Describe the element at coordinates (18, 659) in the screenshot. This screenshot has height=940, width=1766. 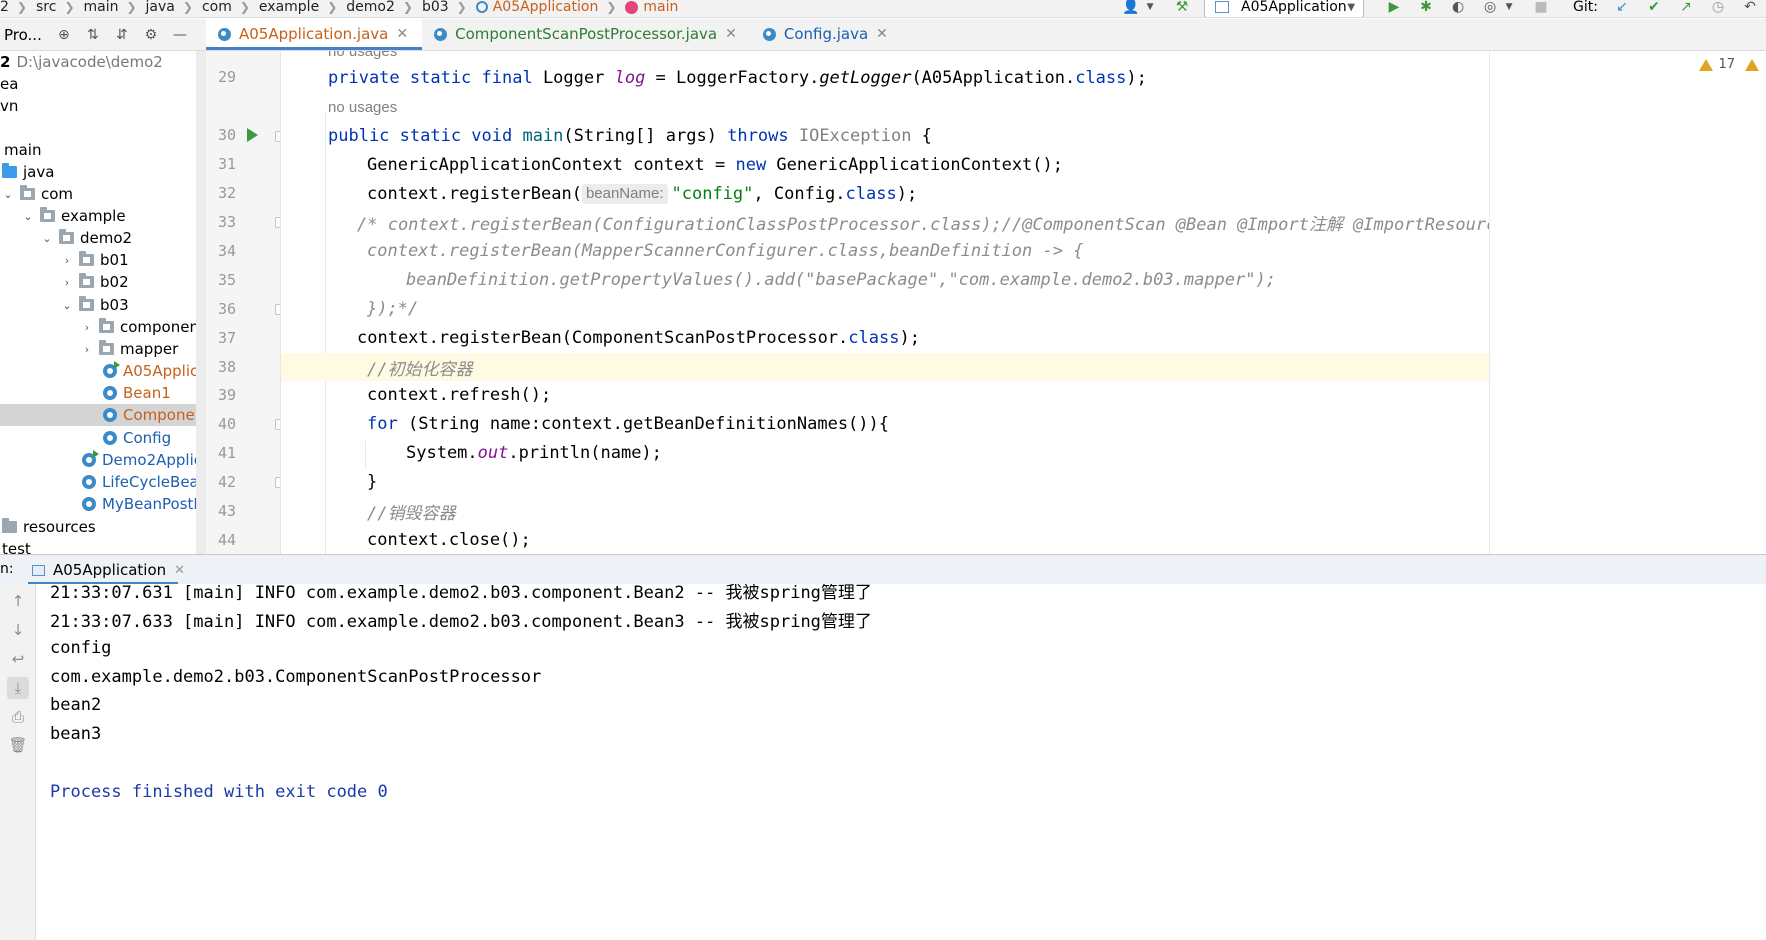
I see `soft-wrap-icon: ↩` at that location.